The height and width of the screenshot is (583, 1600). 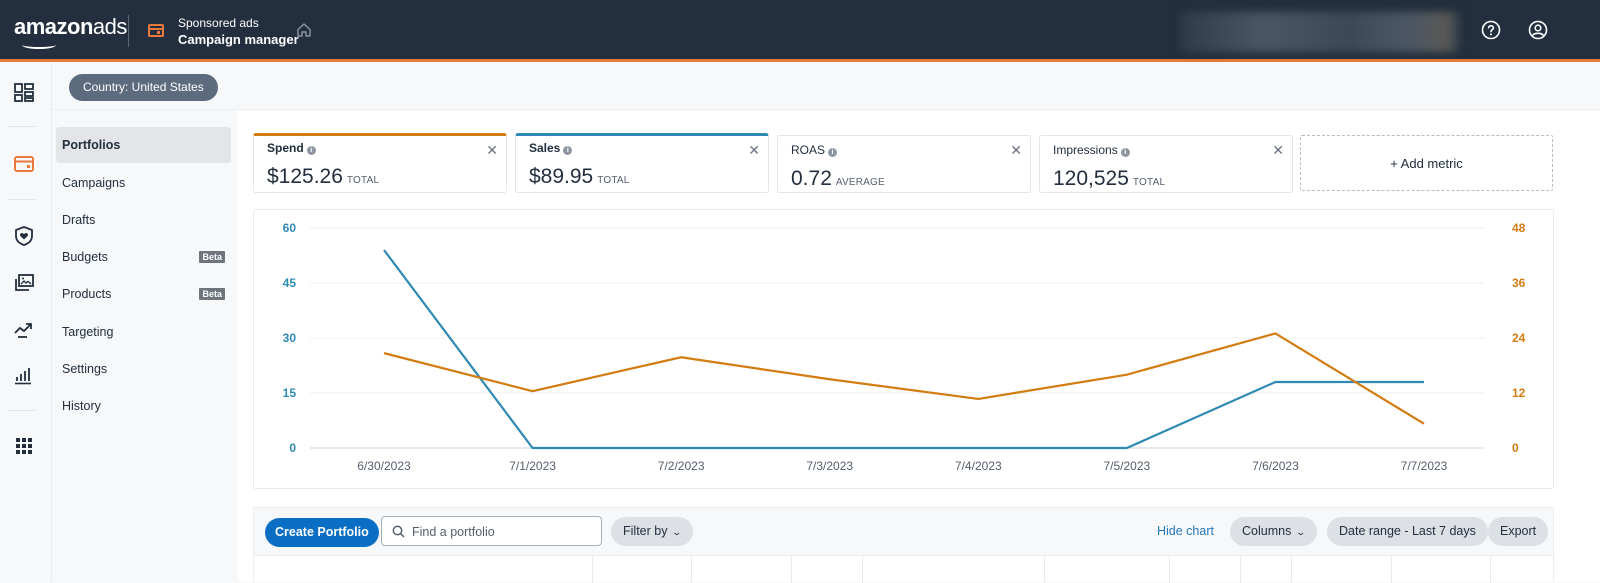 What do you see at coordinates (1424, 466) in the screenshot?
I see `x-axis-tick-label: 7/7/2023` at bounding box center [1424, 466].